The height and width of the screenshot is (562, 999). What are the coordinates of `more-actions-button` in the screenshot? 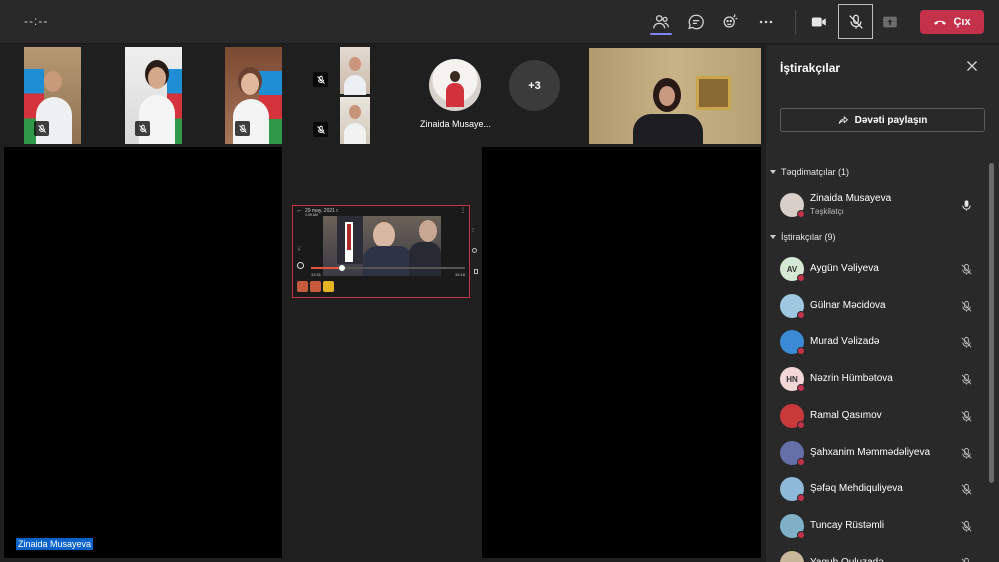 It's located at (766, 22).